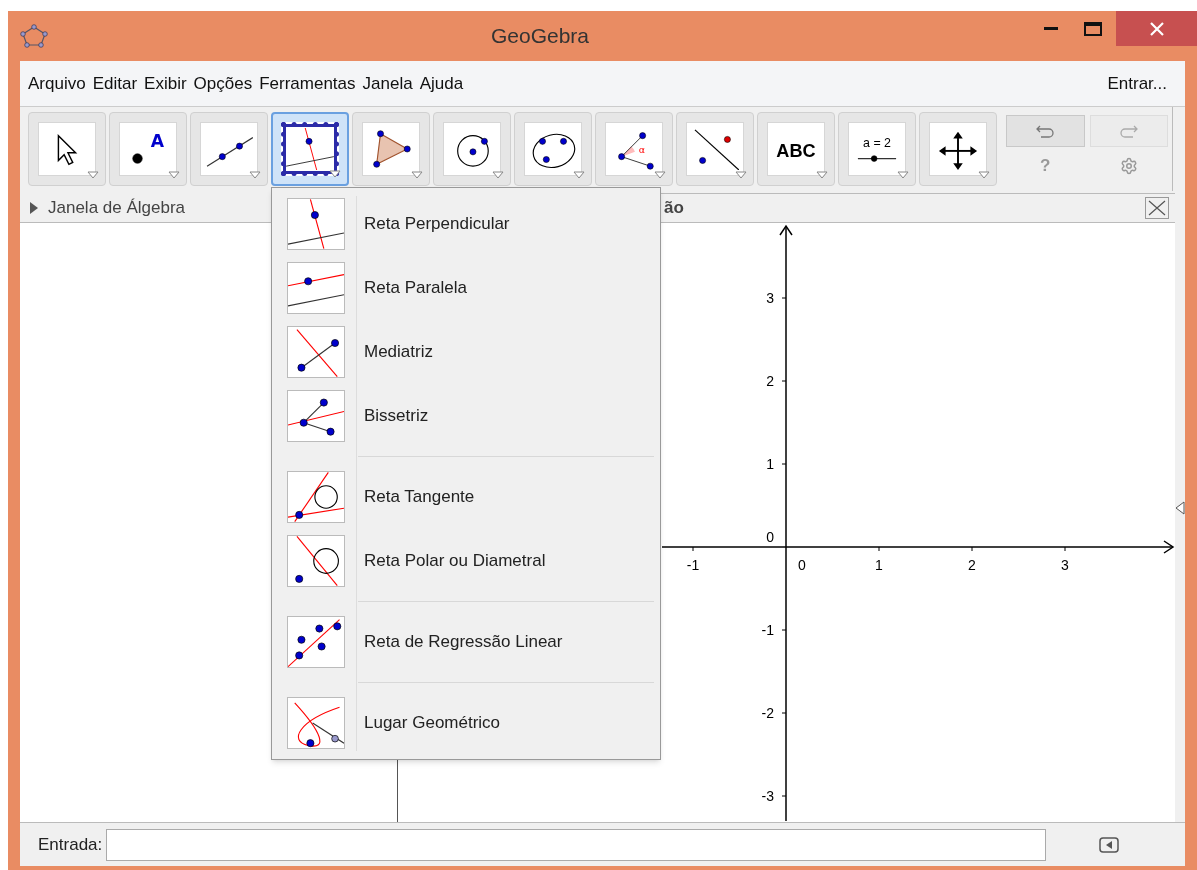 The height and width of the screenshot is (870, 1197). I want to click on dropdown-item: Reta Paralela, so click(466, 288).